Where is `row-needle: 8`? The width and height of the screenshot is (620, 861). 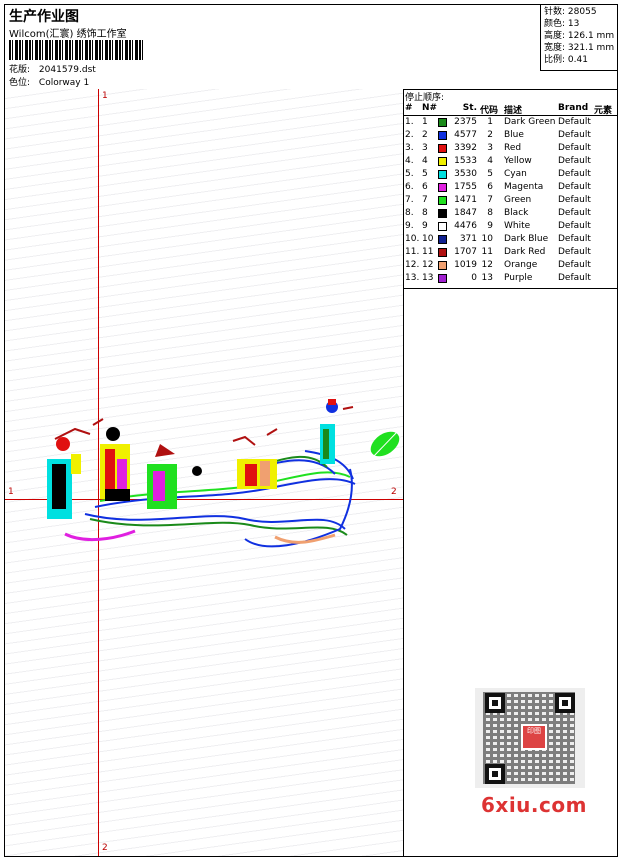 row-needle: 8 is located at coordinates (425, 213).